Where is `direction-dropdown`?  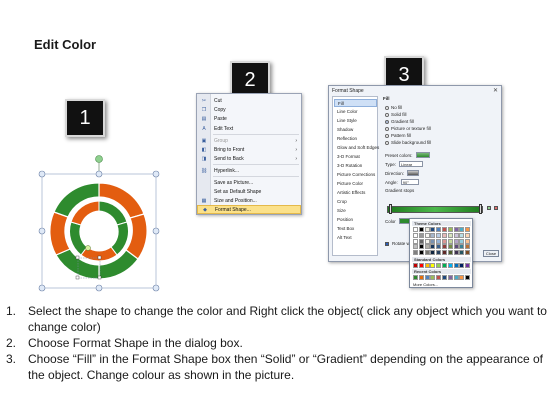
direction-dropdown is located at coordinates (413, 173).